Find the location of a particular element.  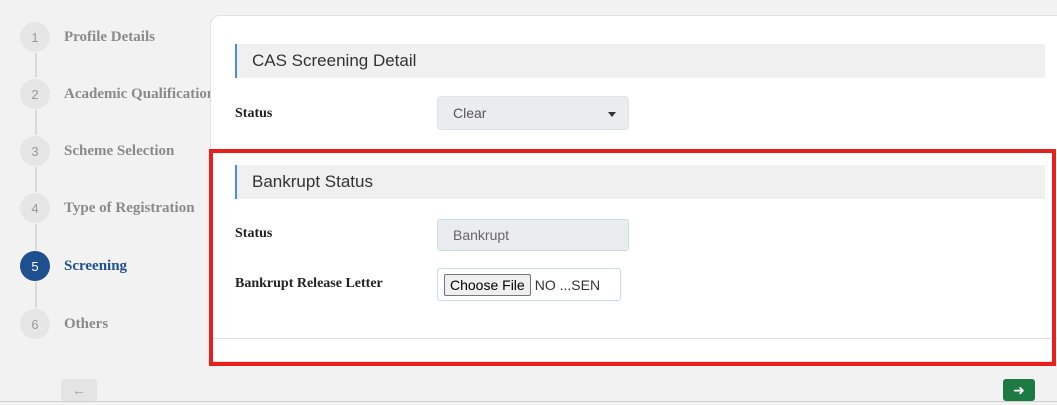

bankrupt-status-label: Status is located at coordinates (254, 233).